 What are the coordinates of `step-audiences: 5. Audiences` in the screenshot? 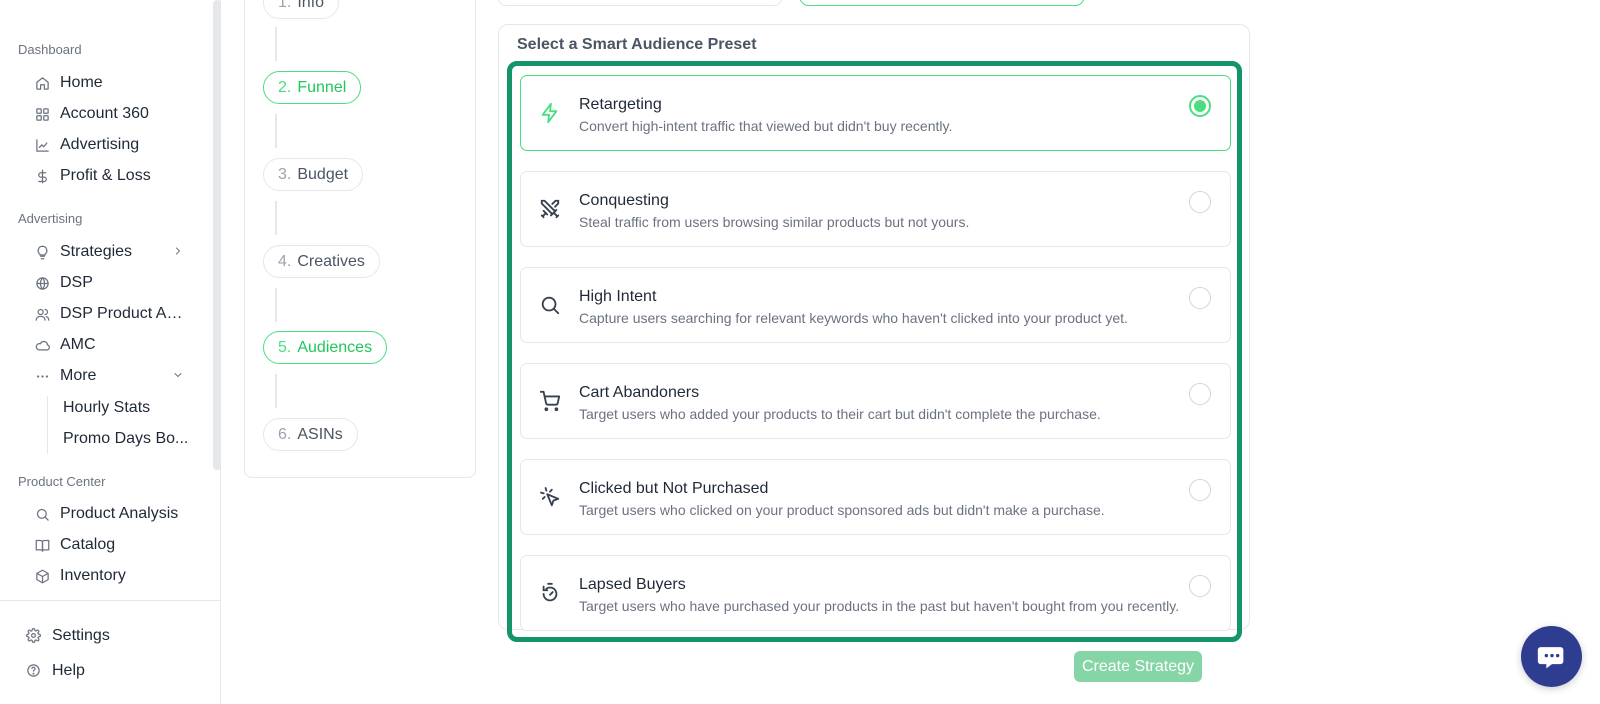 It's located at (325, 347).